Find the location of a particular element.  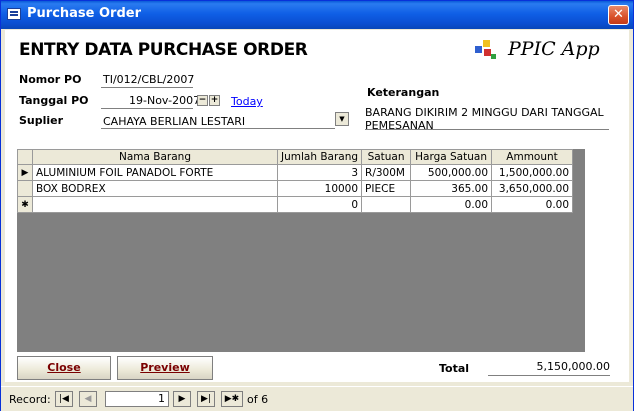

cell-nama is located at coordinates (155, 204).